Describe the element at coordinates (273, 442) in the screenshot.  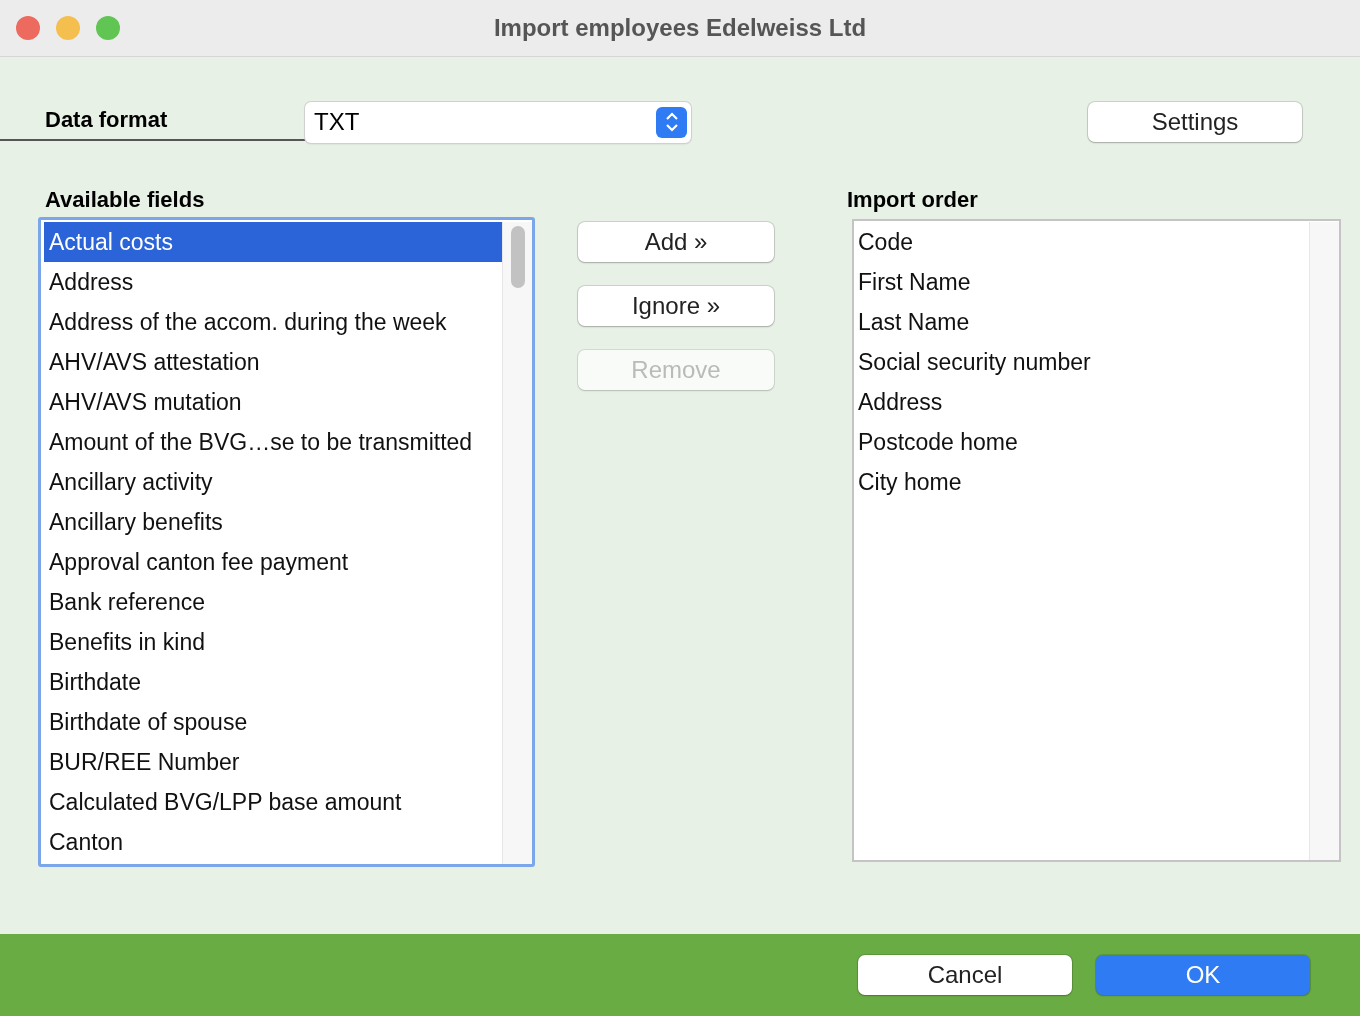
I see `list-item: Amount of the BVG…se to be transmitted` at that location.